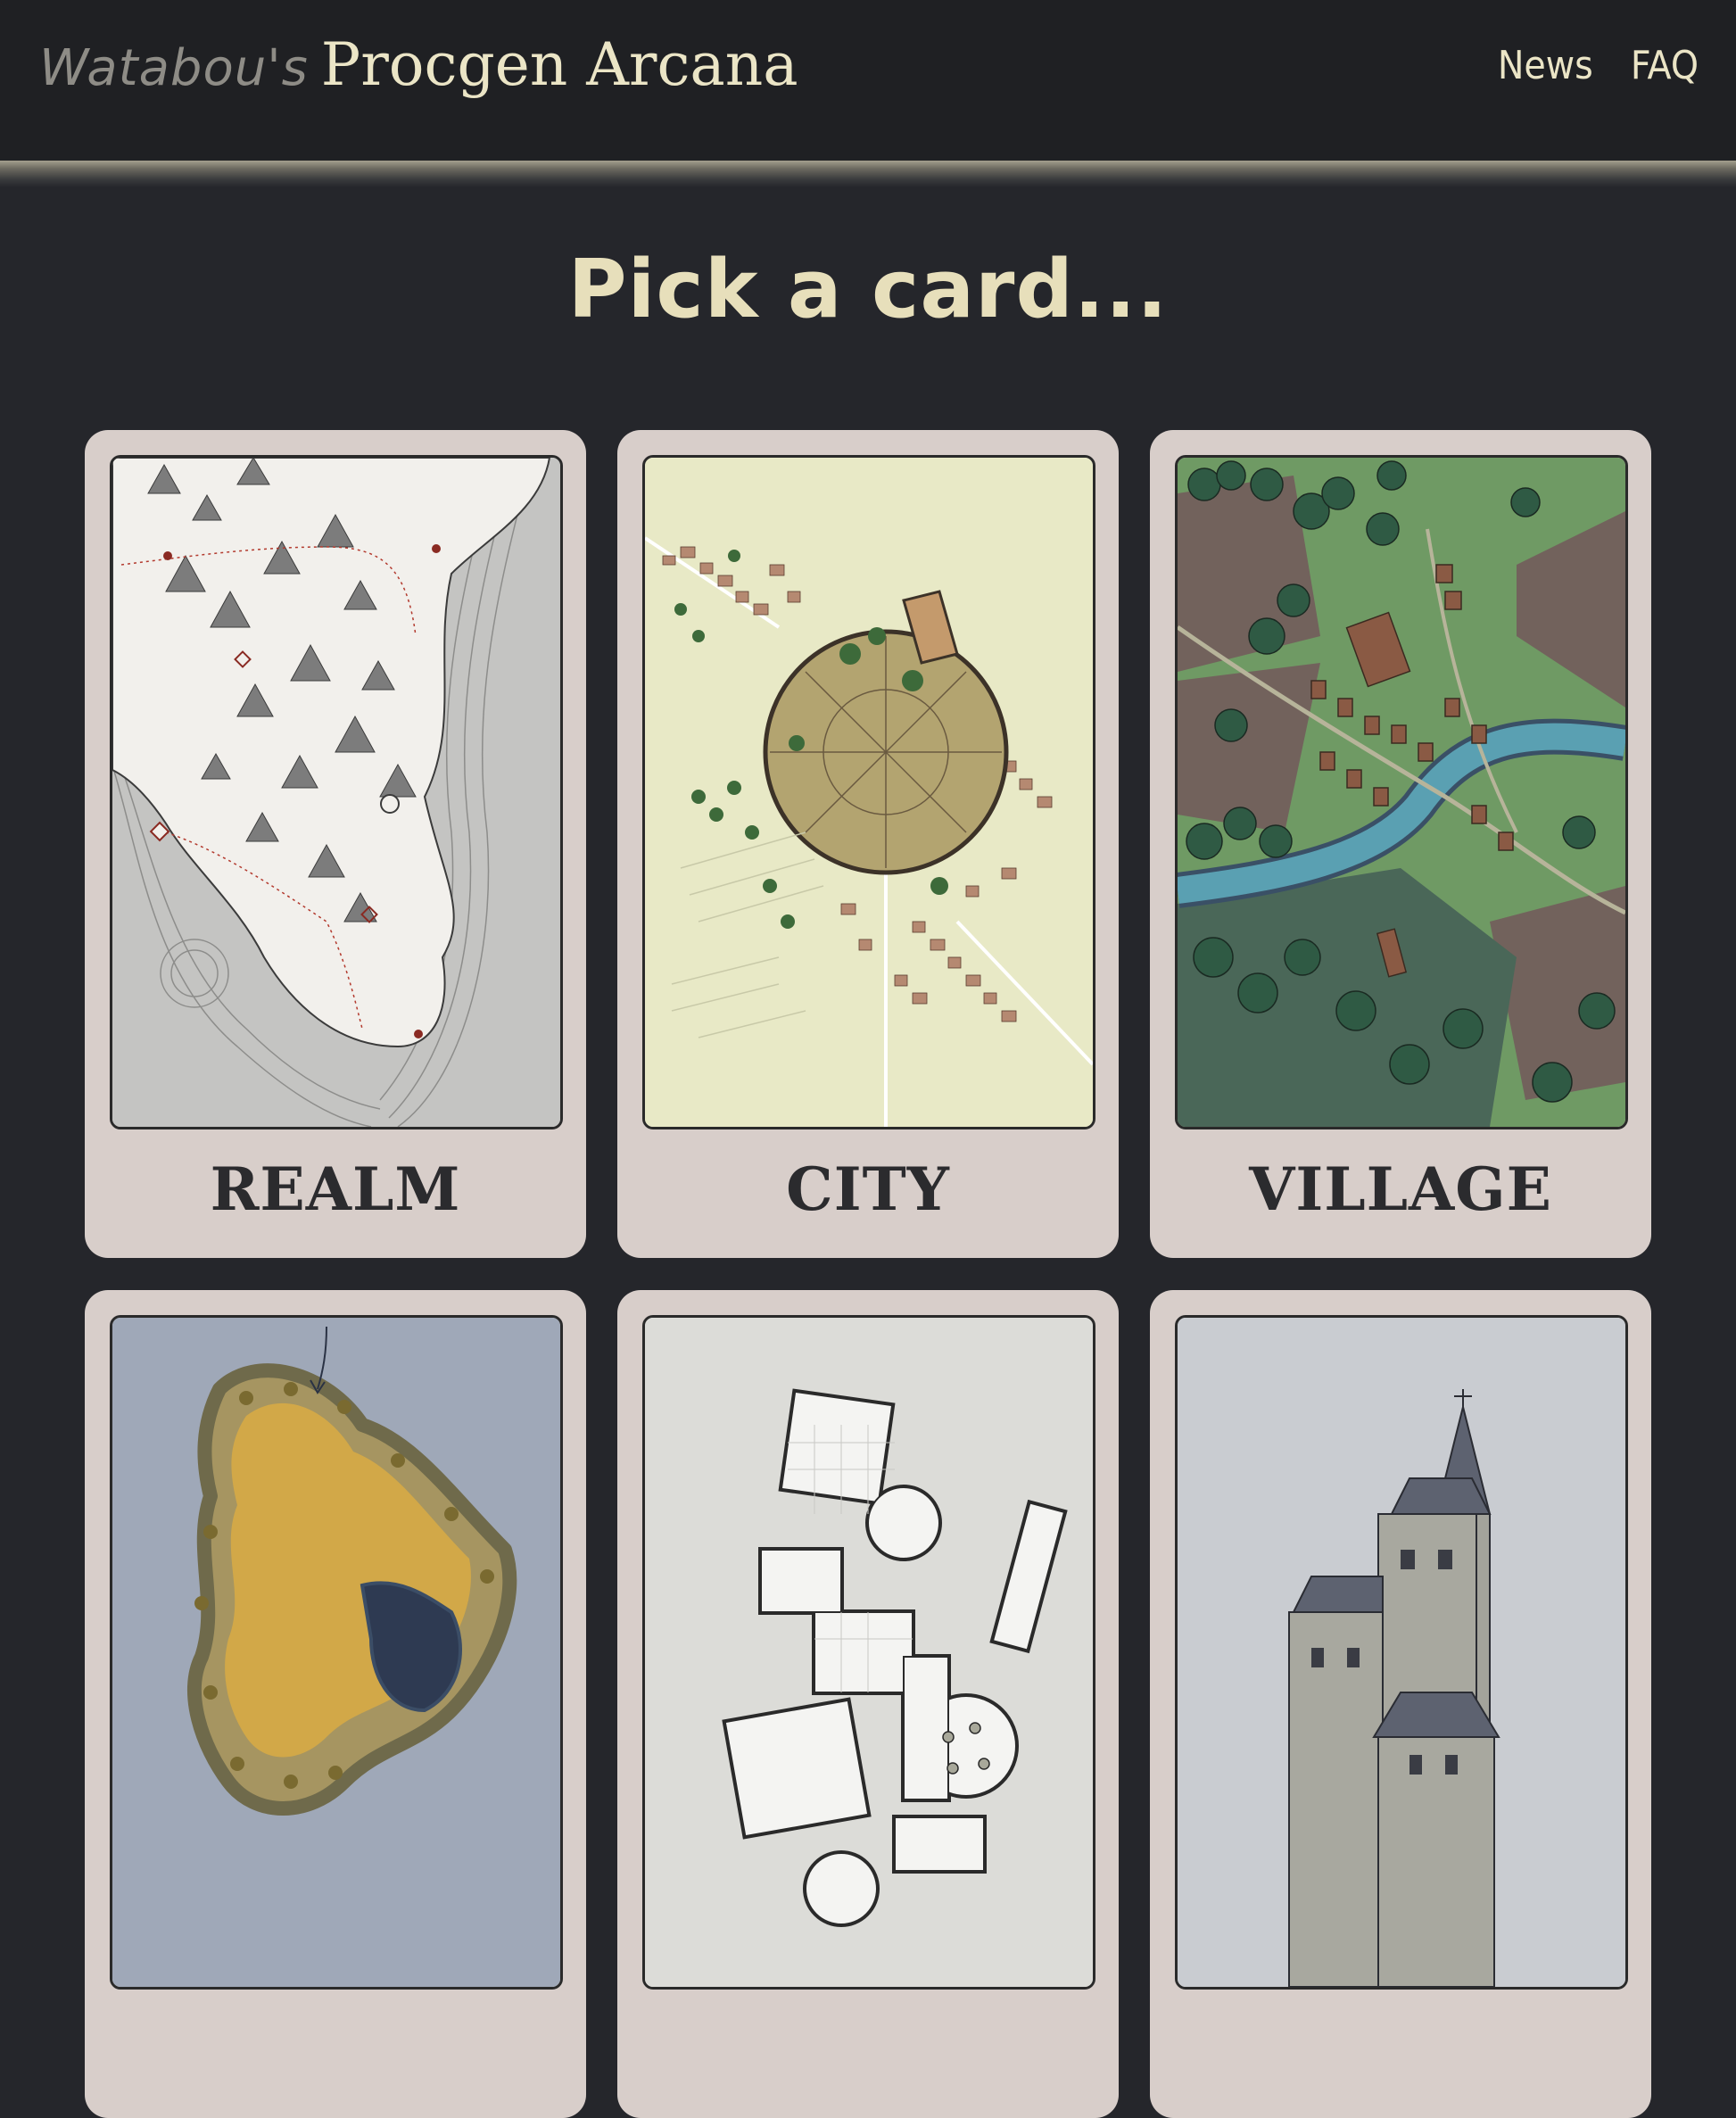 This screenshot has height=2118, width=1736. I want to click on card-realm: REALM, so click(335, 844).